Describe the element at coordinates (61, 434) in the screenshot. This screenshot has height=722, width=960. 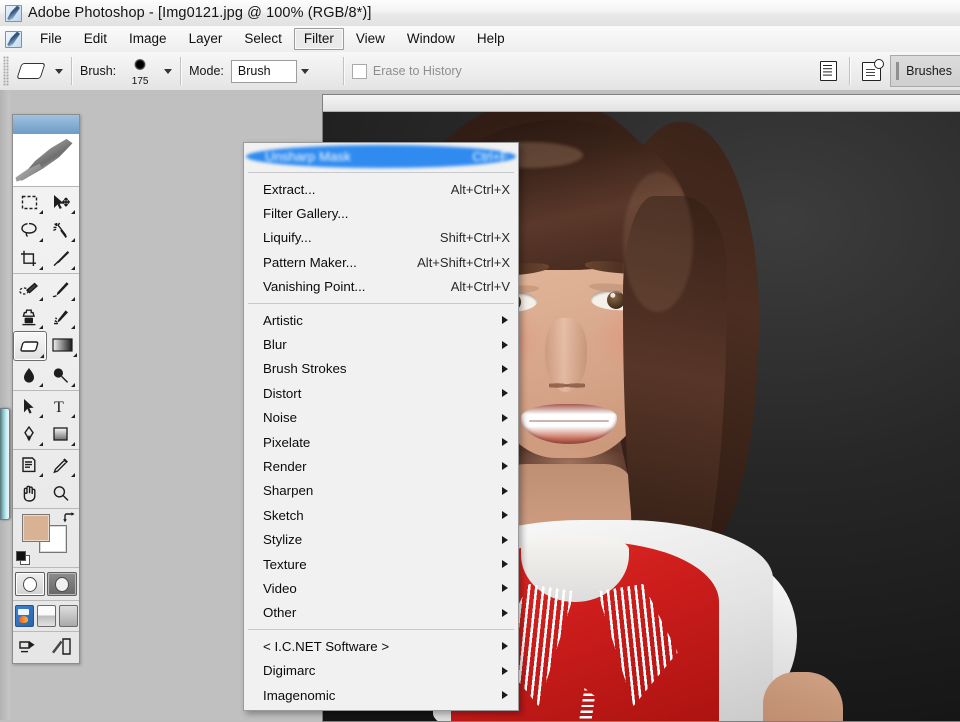
I see `shape-tool` at that location.